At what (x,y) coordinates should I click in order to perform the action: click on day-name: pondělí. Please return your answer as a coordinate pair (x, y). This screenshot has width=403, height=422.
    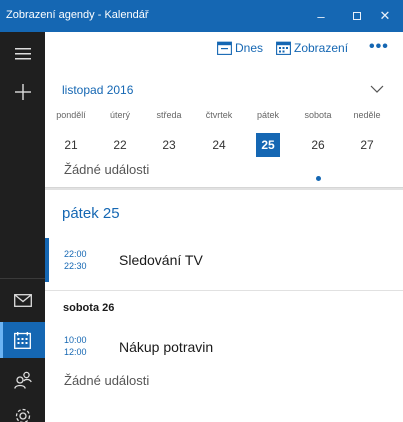
    Looking at the image, I should click on (71, 115).